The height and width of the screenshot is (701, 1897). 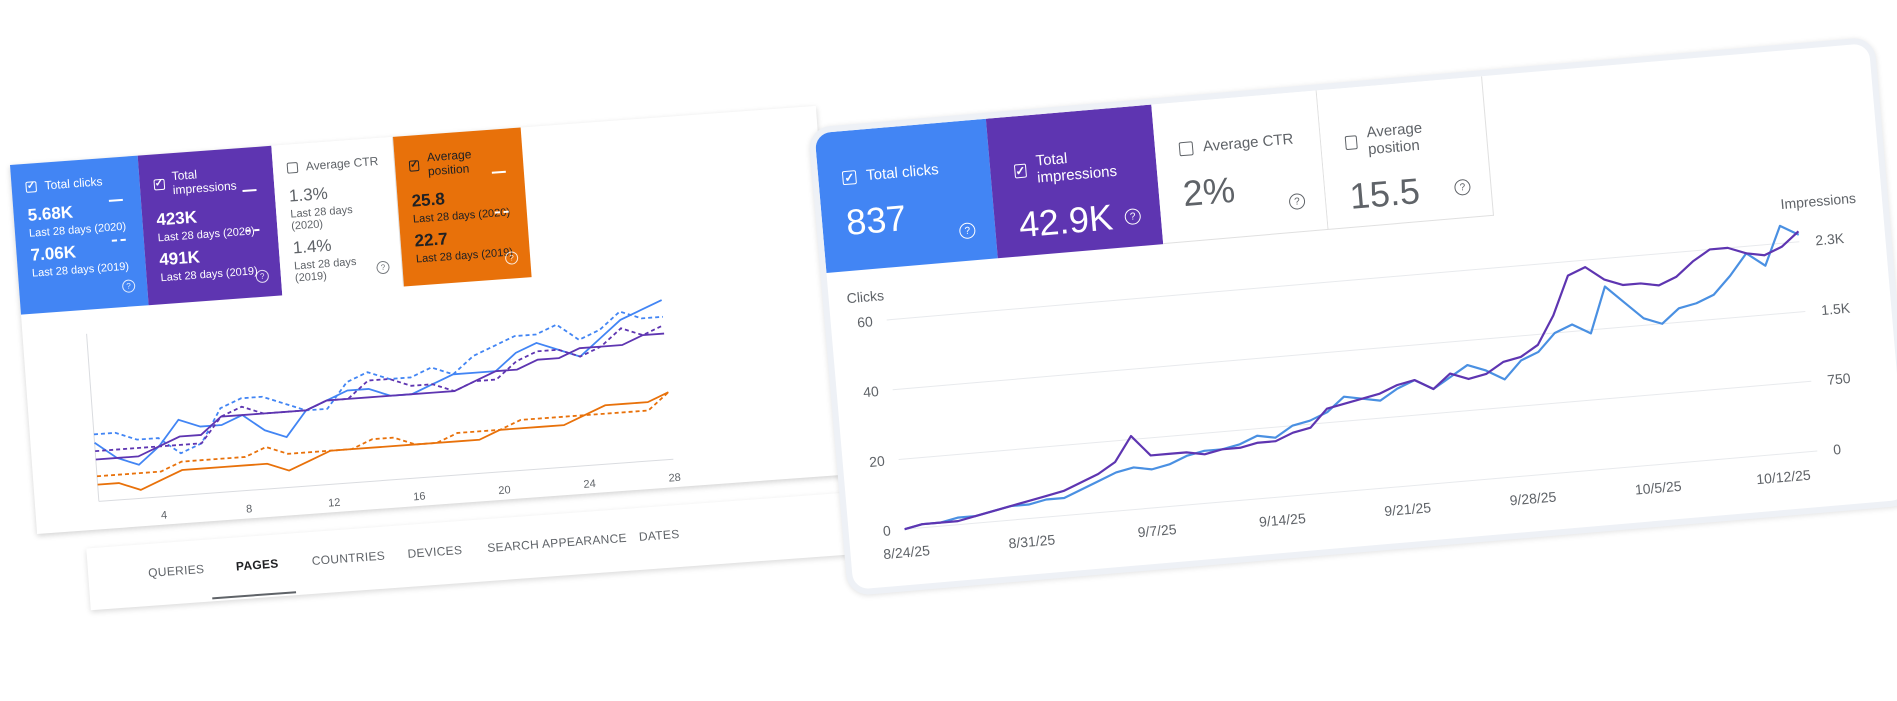 What do you see at coordinates (176, 571) in the screenshot?
I see `tab-queries: QUERIES` at bounding box center [176, 571].